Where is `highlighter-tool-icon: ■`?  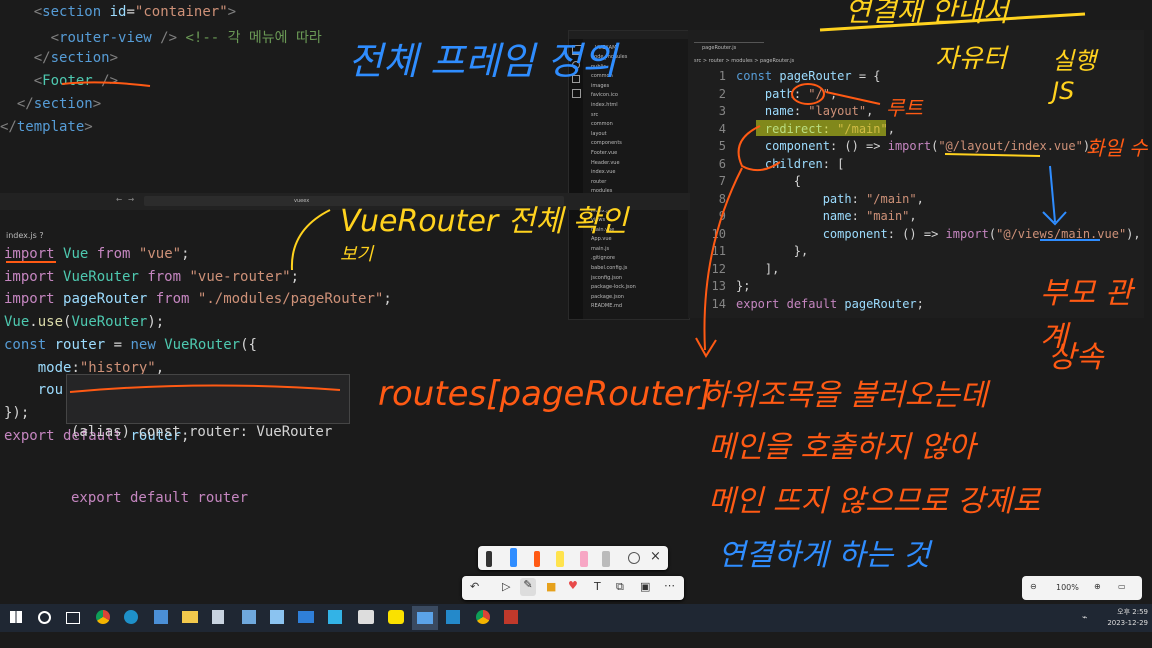 highlighter-tool-icon: ■ is located at coordinates (551, 586).